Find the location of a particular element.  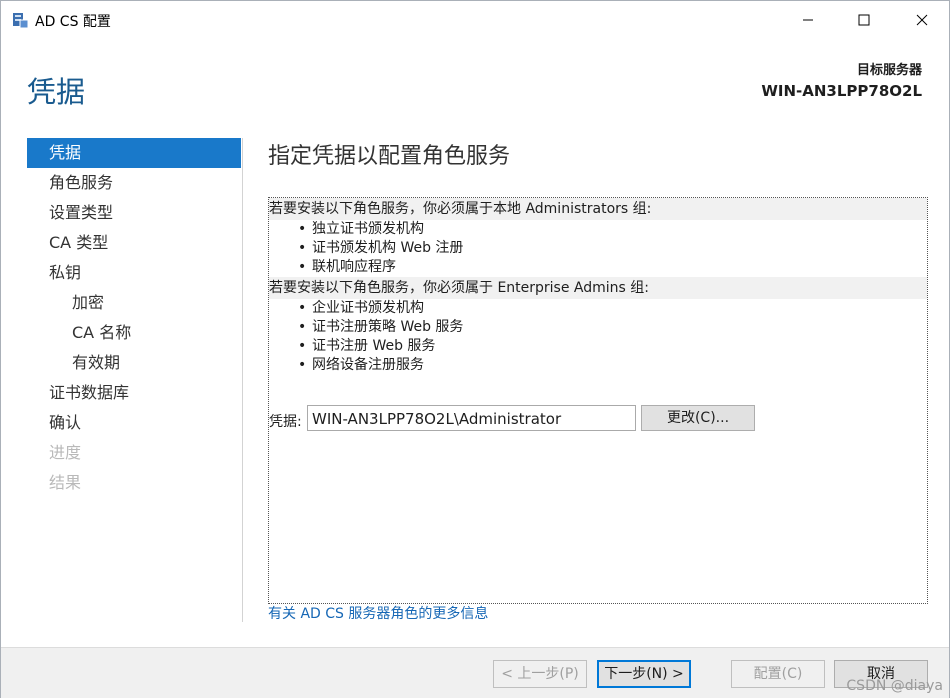

close-button is located at coordinates (922, 20).